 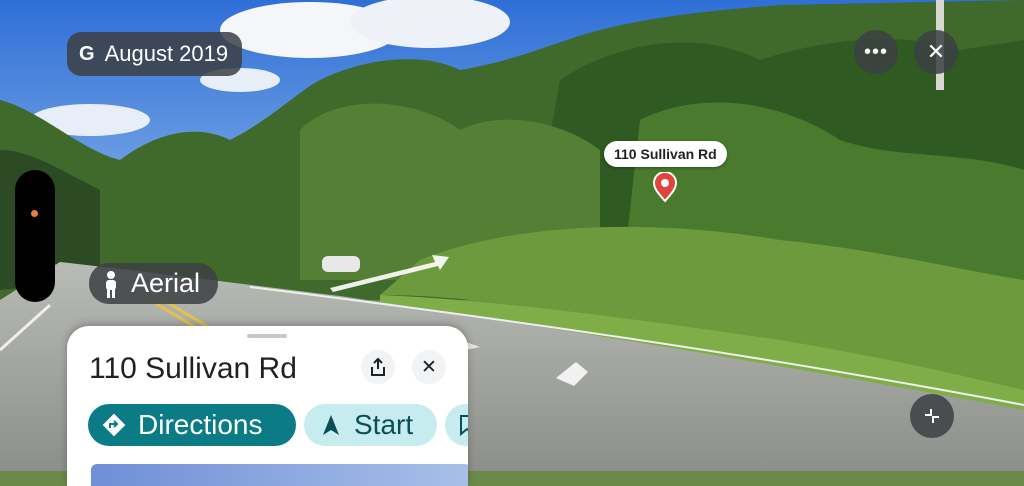 I want to click on place-bottom-sheet: 110 Sullivan Rd ✕ Directions Start, so click(x=267, y=406).